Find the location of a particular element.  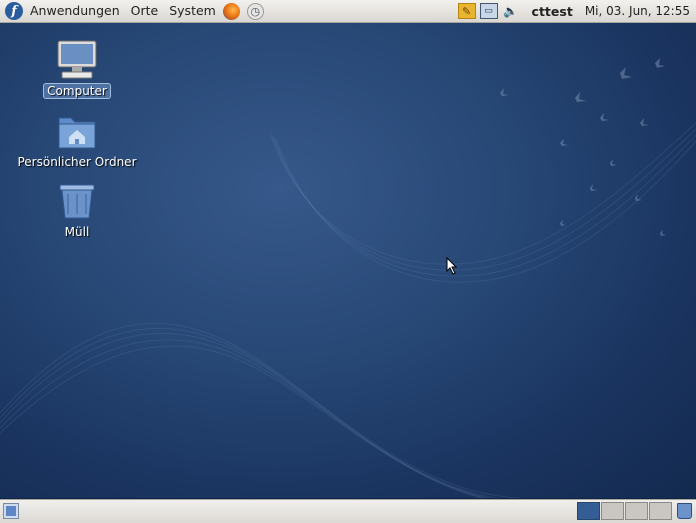

bottom-panel is located at coordinates (348, 511).